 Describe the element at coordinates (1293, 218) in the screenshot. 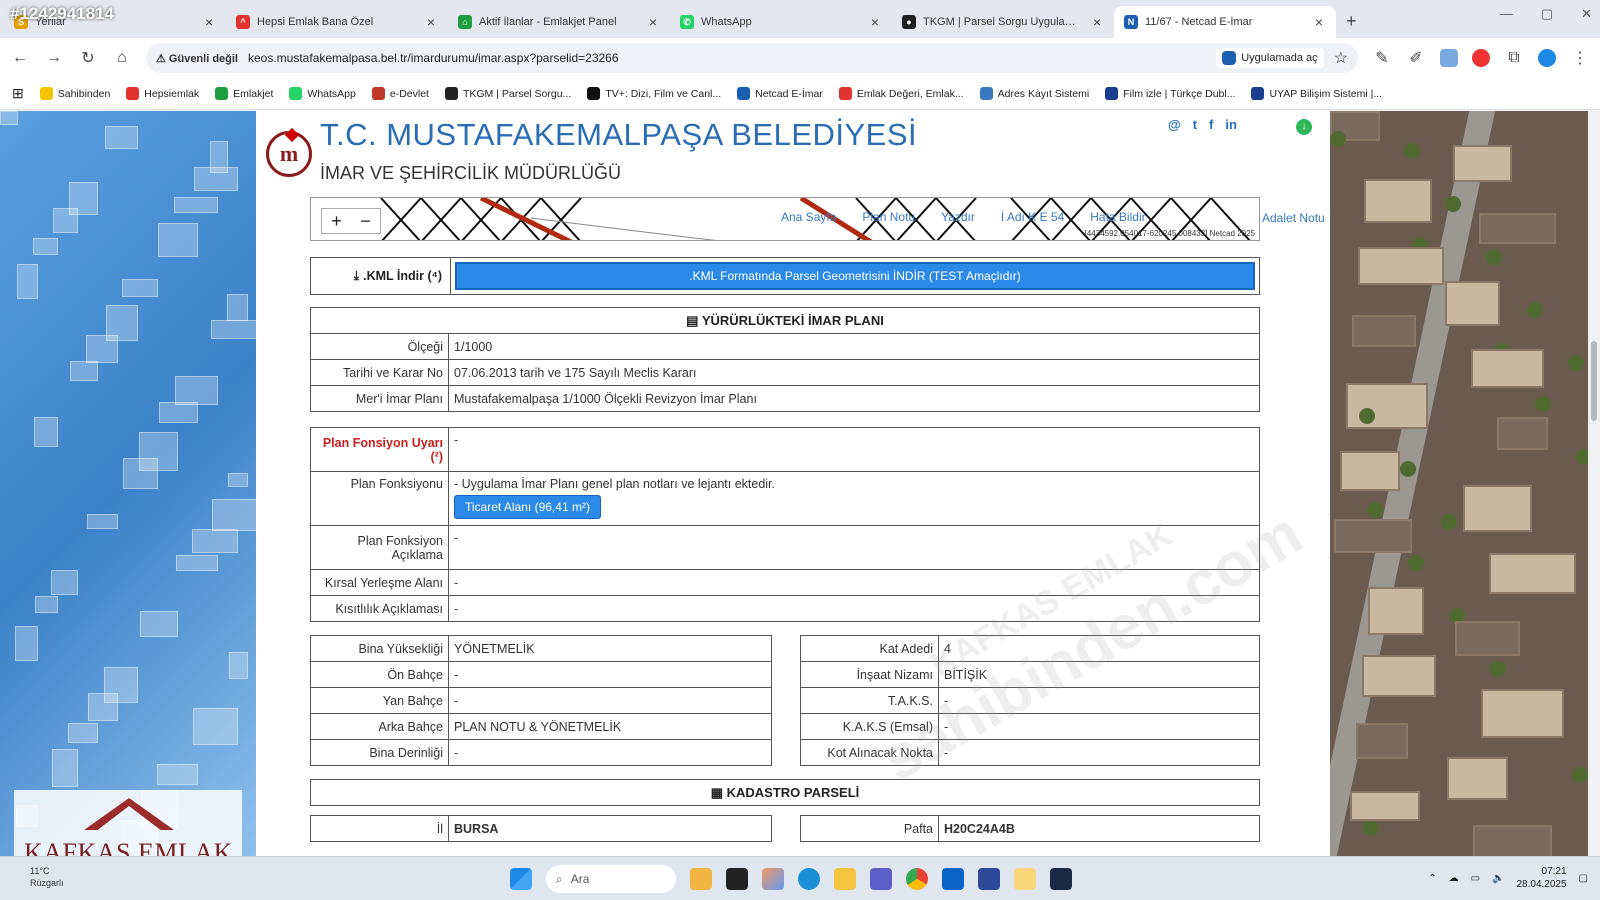

I see `map-link-adalet-notu: Adalet Notu` at that location.